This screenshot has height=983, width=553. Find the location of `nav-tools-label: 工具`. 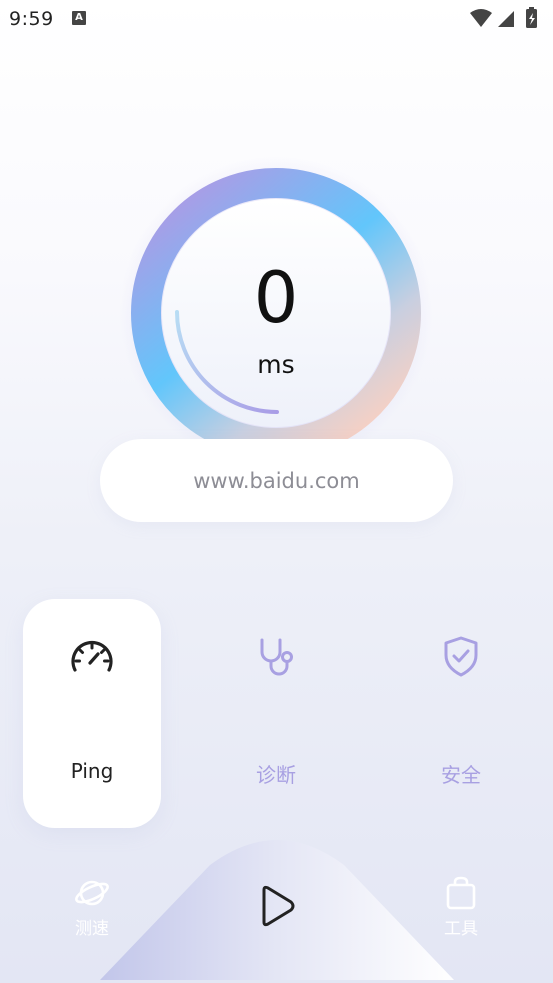

nav-tools-label: 工具 is located at coordinates (461, 929).